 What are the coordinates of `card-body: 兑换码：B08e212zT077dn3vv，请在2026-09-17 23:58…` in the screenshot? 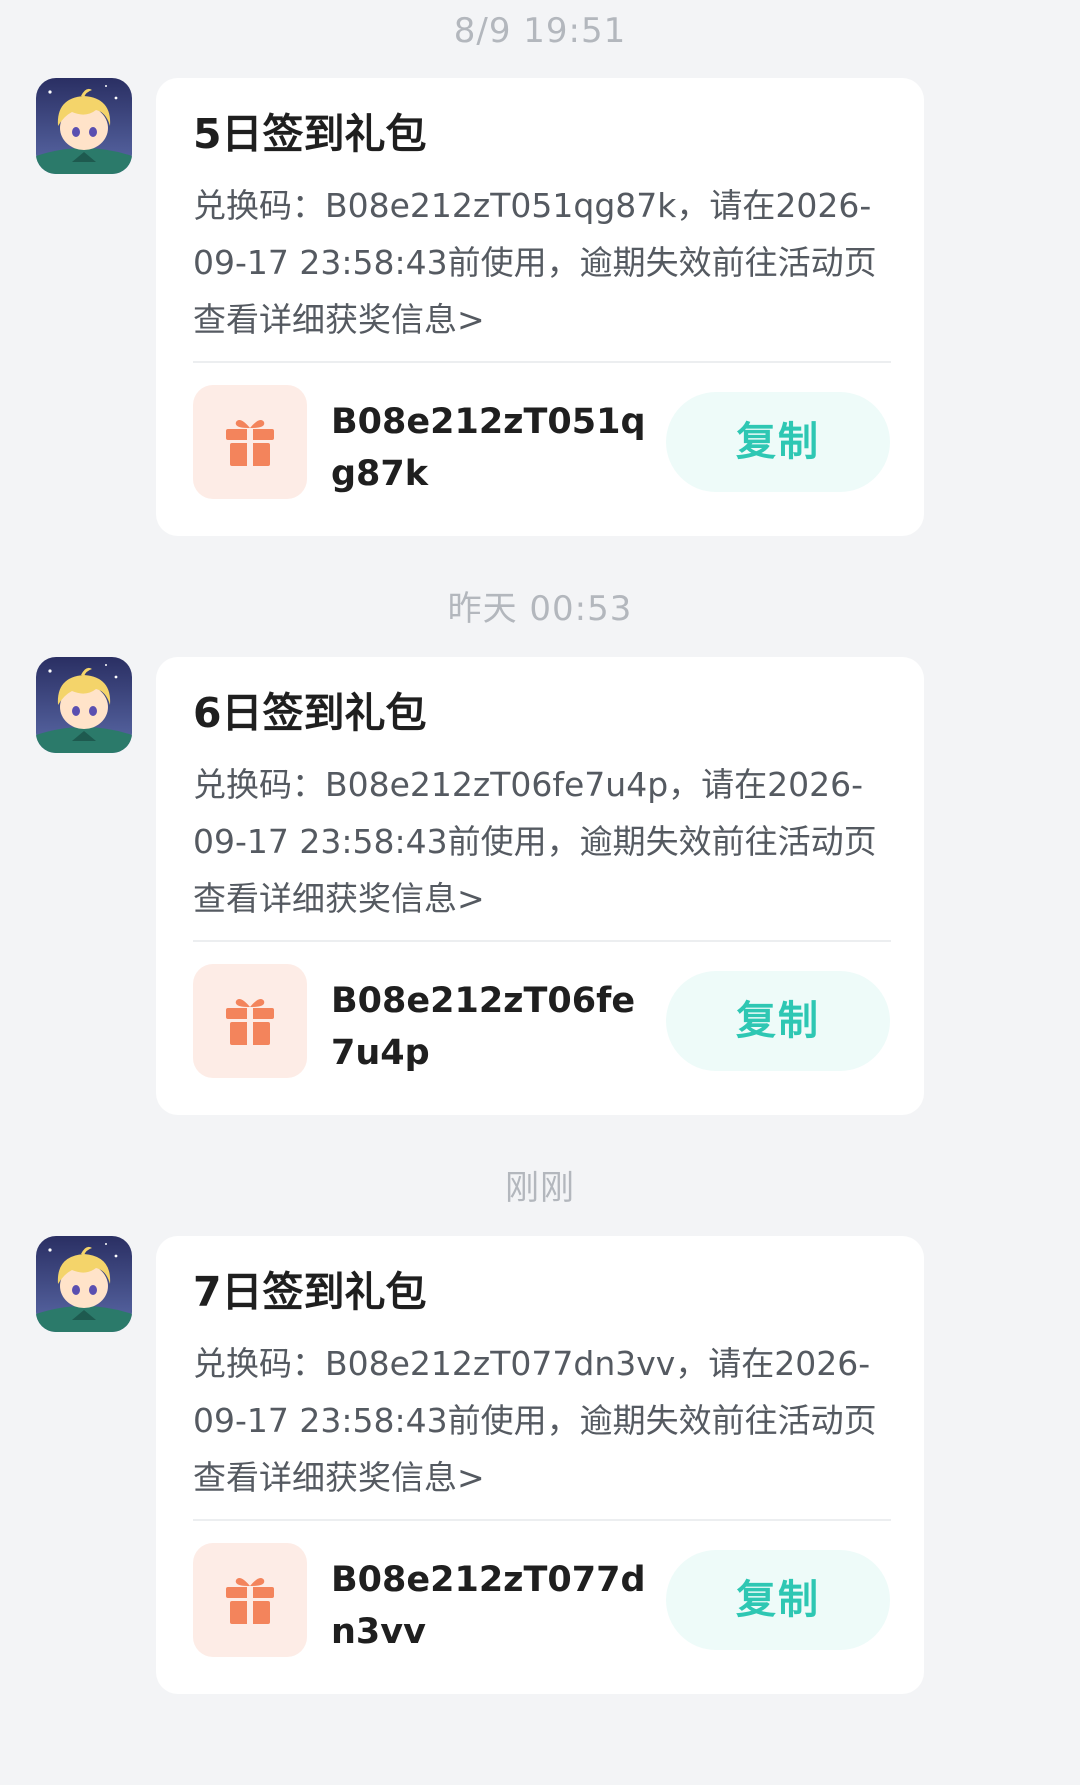 It's located at (543, 1420).